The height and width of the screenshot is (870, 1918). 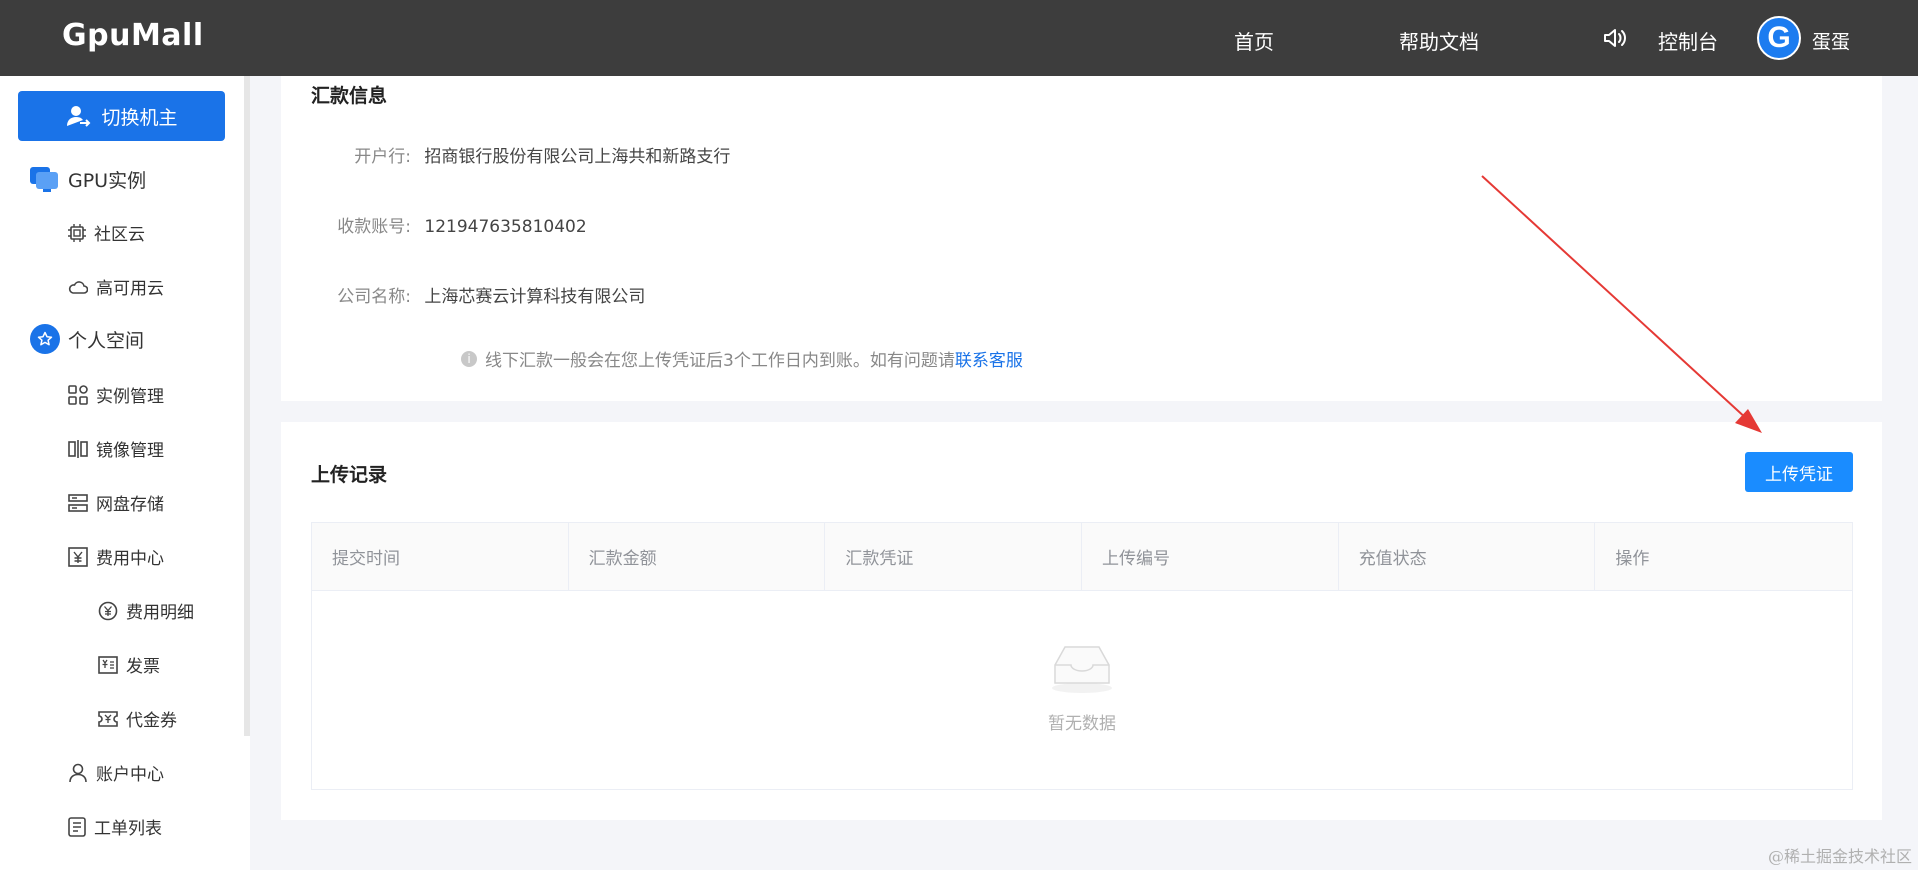 I want to click on sidebar-item-label: GPU实例, so click(x=107, y=180).